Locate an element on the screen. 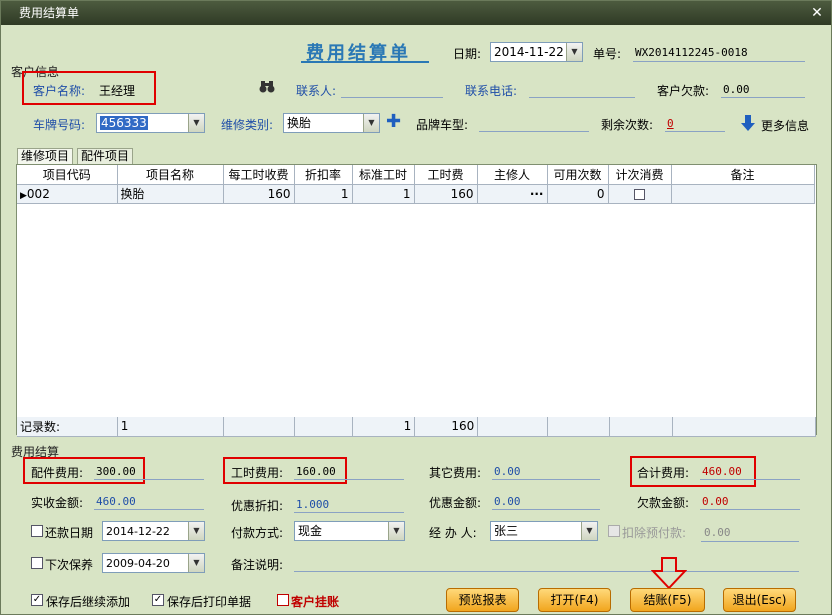 Image resolution: width=832 pixels, height=615 pixels. next-service-value: 2009-04-20 is located at coordinates (138, 563).